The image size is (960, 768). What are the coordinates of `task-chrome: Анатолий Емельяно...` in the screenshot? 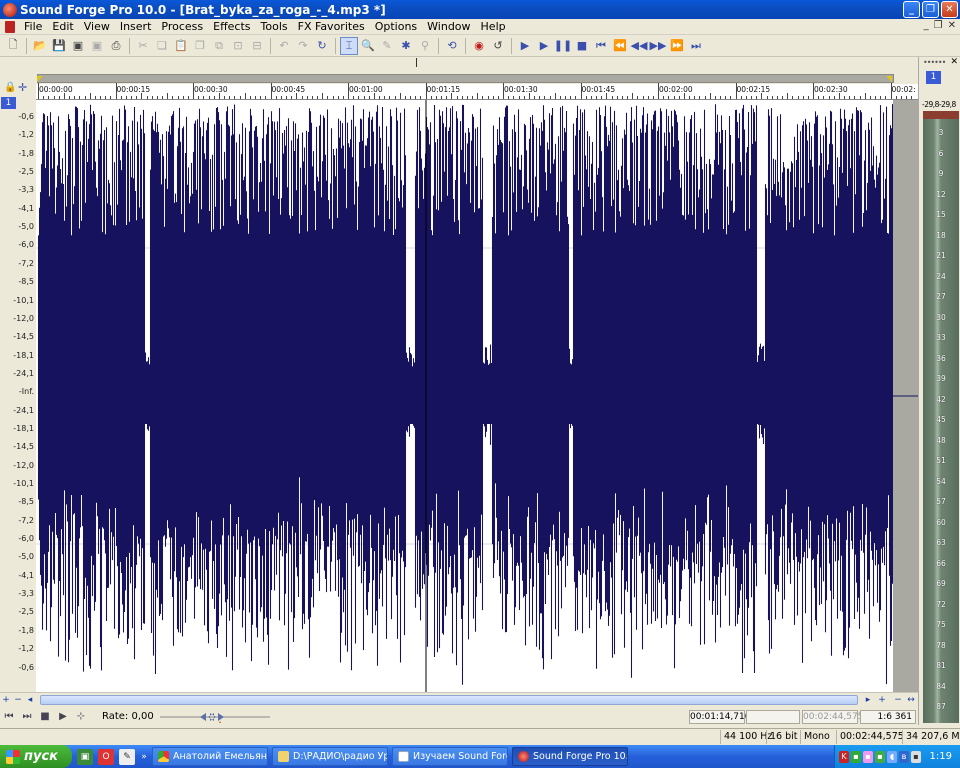 It's located at (210, 756).